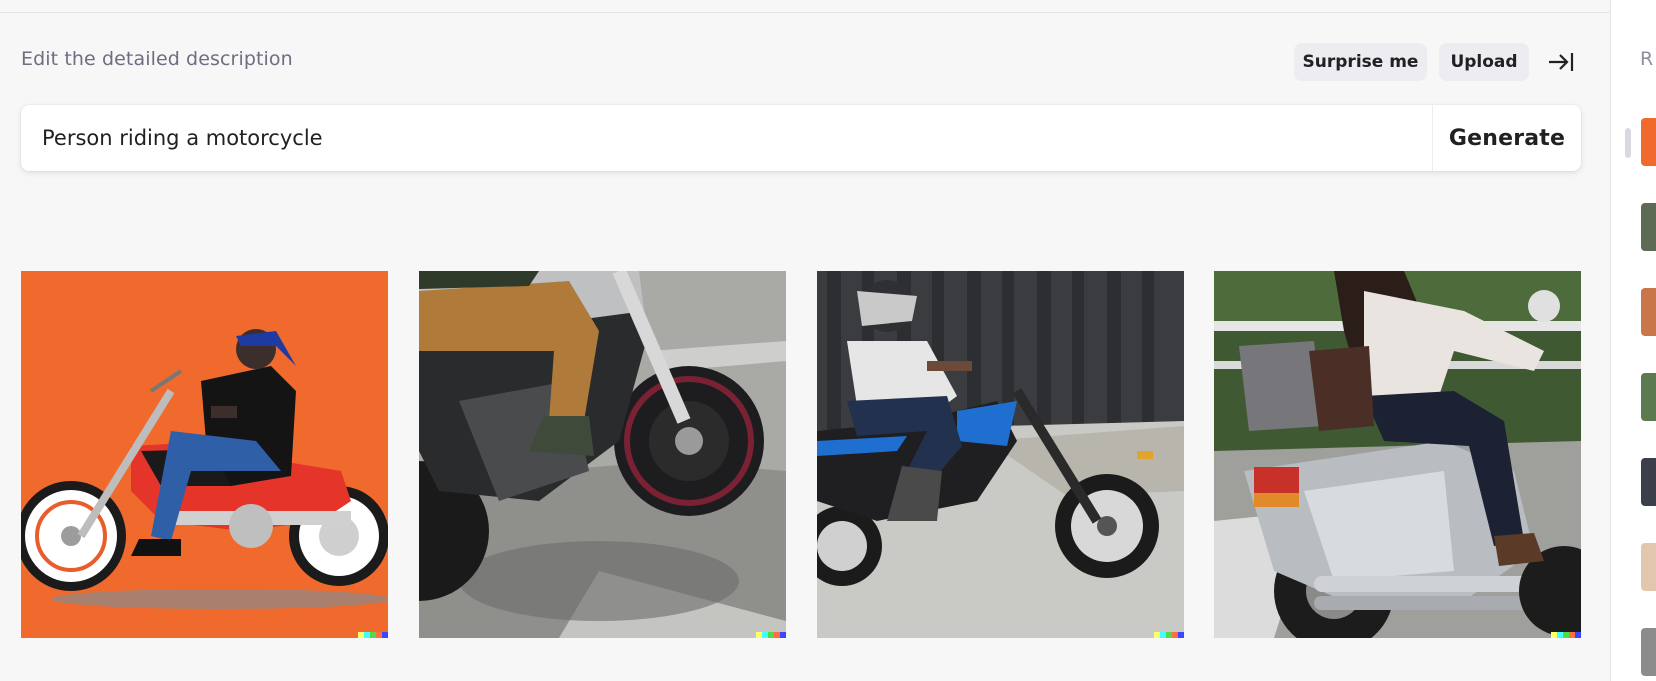  Describe the element at coordinates (1484, 62) in the screenshot. I see `upload-button: Upload` at that location.